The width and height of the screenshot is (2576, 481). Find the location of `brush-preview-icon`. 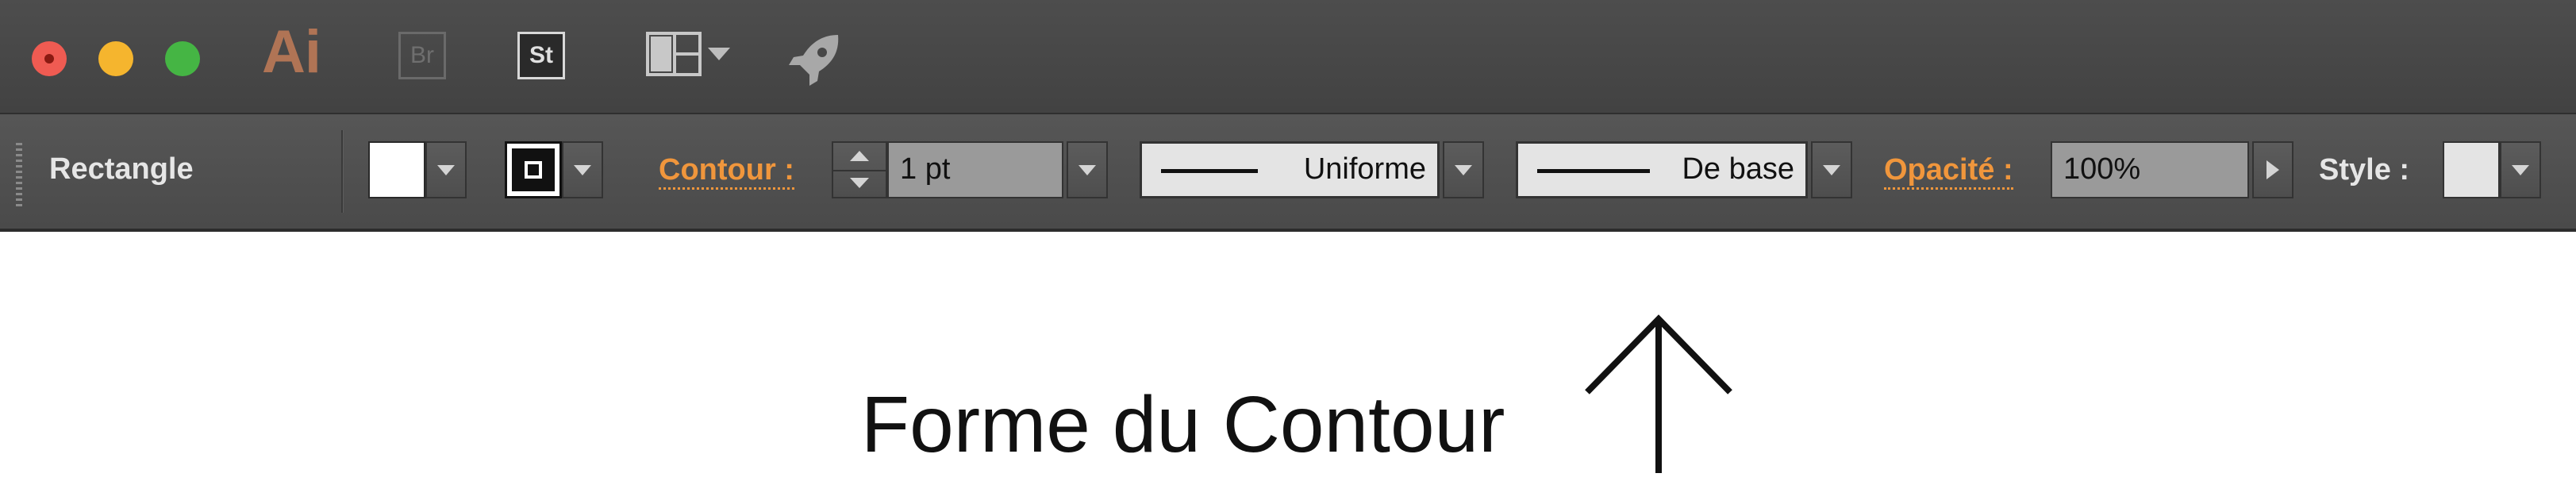

brush-preview-icon is located at coordinates (1593, 171).